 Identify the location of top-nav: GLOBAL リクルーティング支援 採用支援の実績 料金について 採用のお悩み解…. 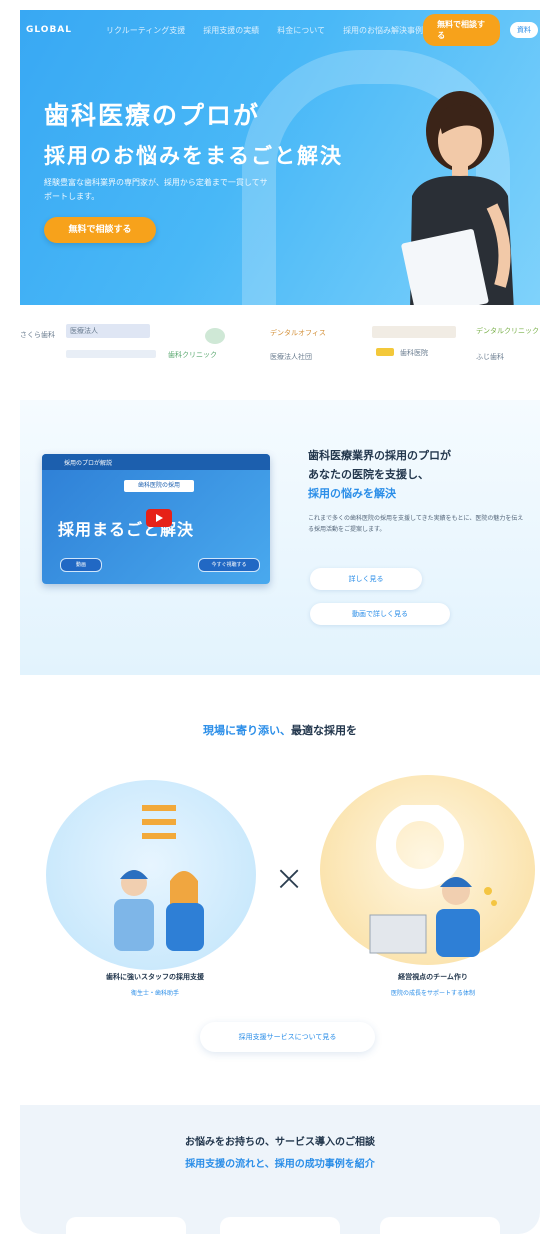
(280, 30).